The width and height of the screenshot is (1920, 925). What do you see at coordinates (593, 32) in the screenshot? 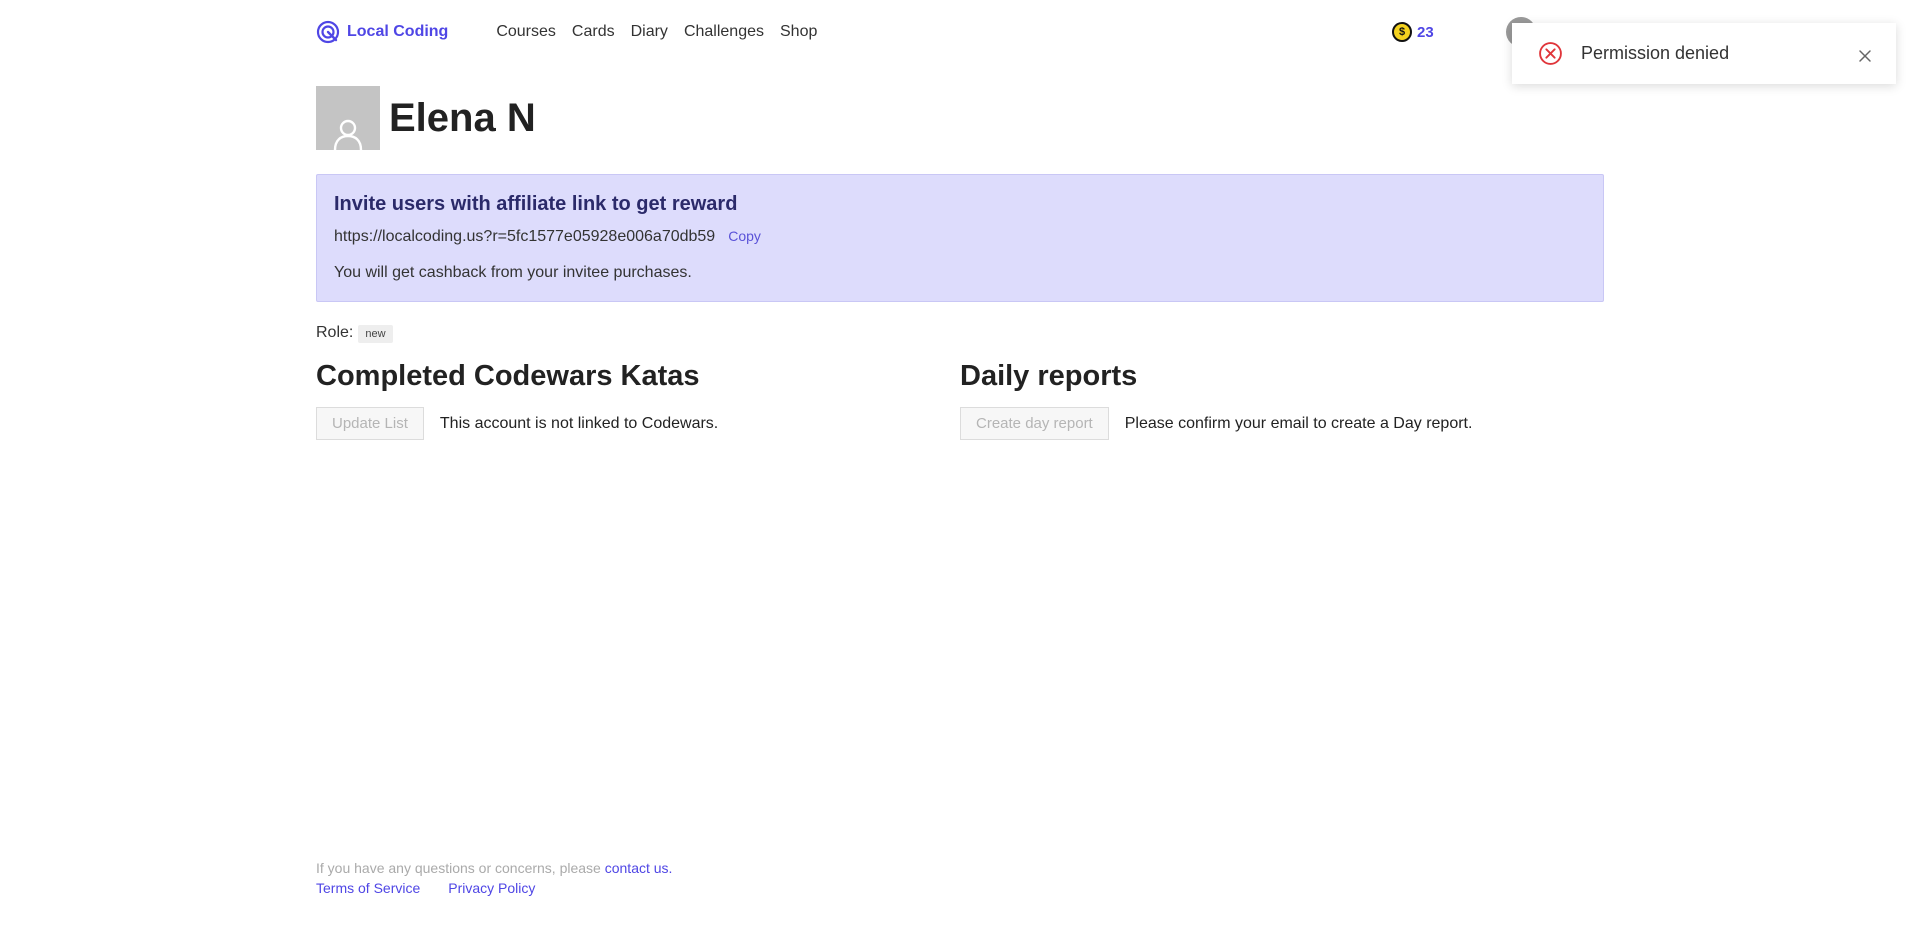
I see `nav-cards: Cards` at bounding box center [593, 32].